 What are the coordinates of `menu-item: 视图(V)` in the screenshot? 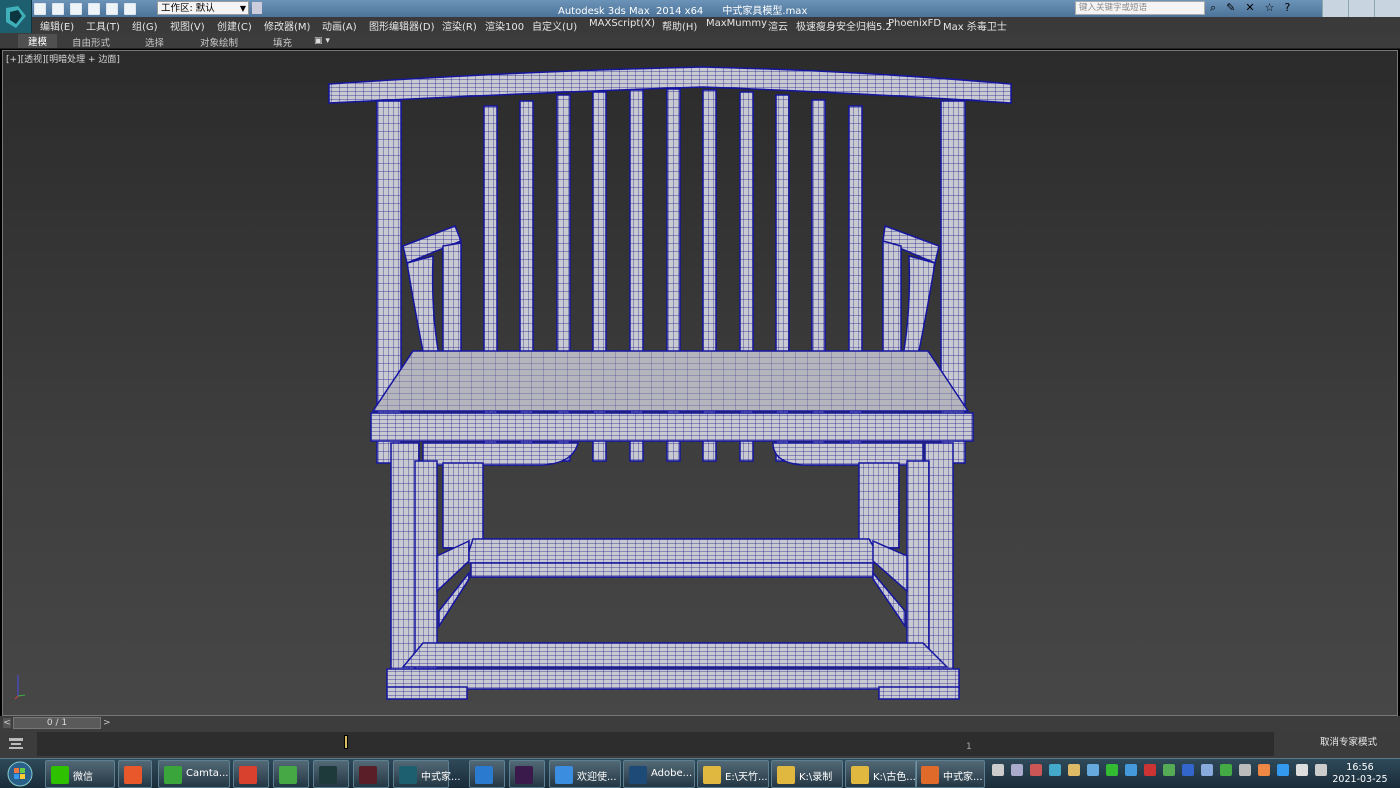 It's located at (187, 25).